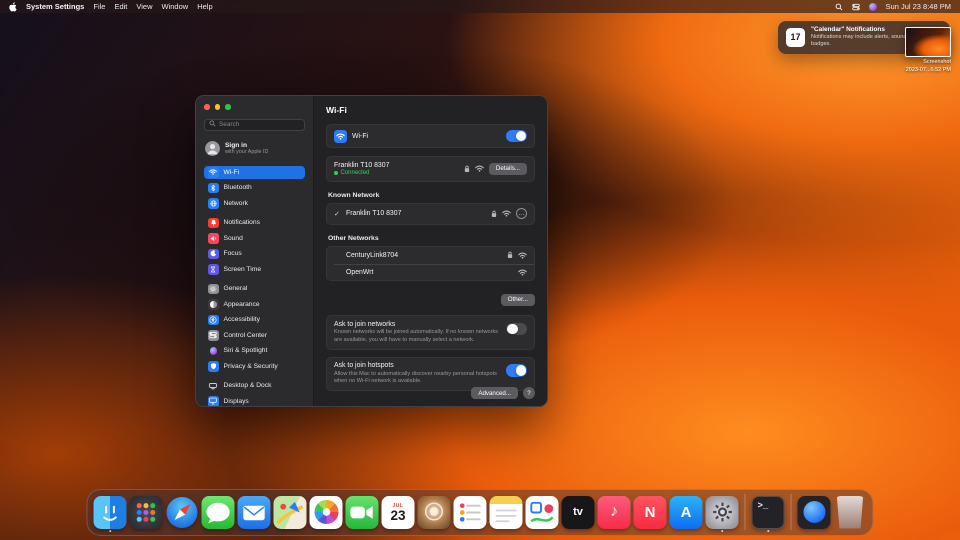 This screenshot has width=960, height=540. I want to click on menu-window: Window, so click(175, 6).